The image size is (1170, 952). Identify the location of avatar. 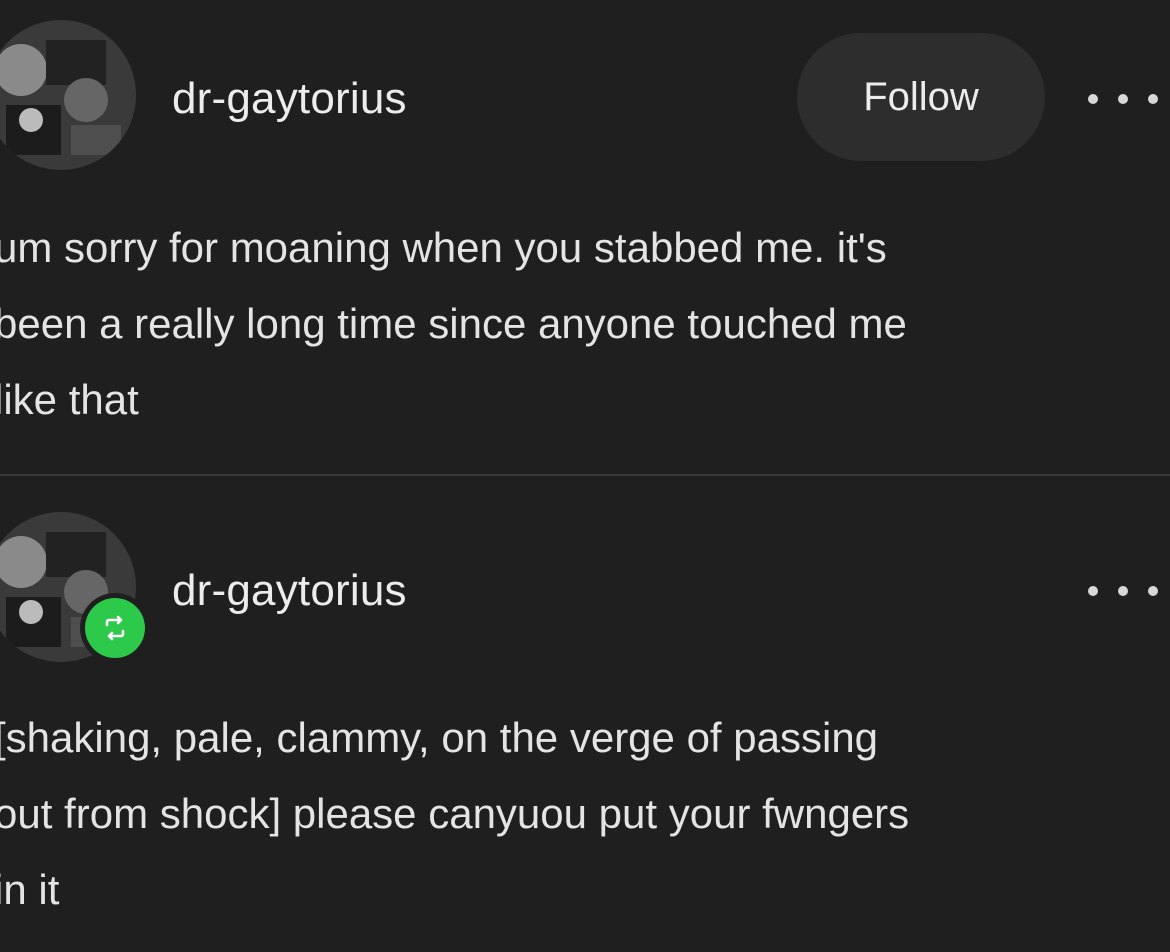
(68, 95).